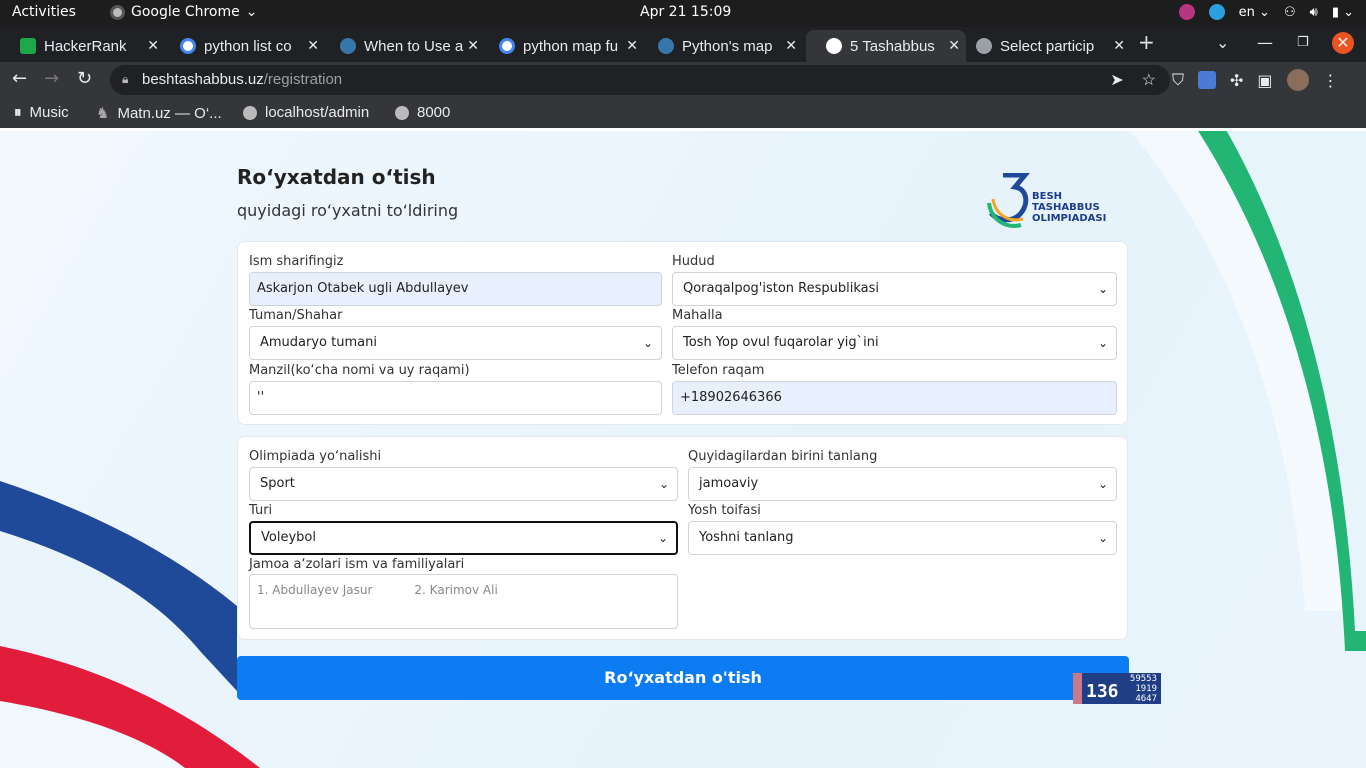 The width and height of the screenshot is (1366, 768). Describe the element at coordinates (1186, 12) in the screenshot. I see `tray-app-icon` at that location.